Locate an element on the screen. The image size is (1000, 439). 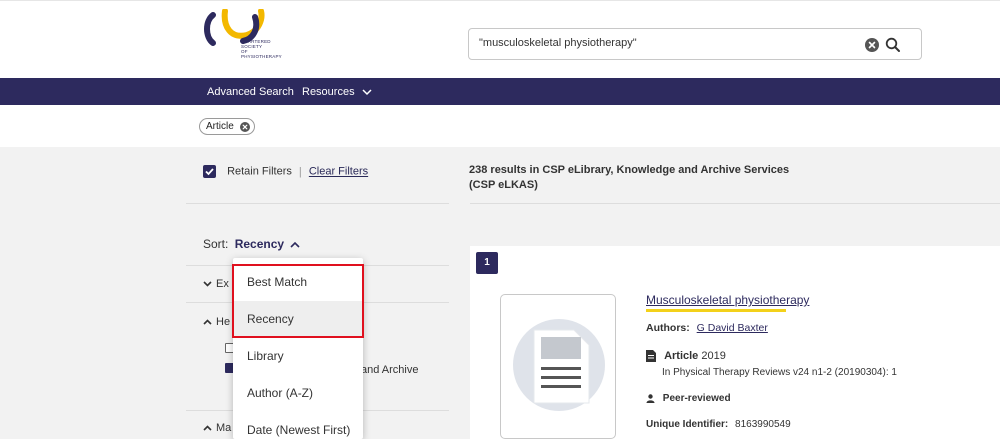
clear-search-icon is located at coordinates (872, 45).